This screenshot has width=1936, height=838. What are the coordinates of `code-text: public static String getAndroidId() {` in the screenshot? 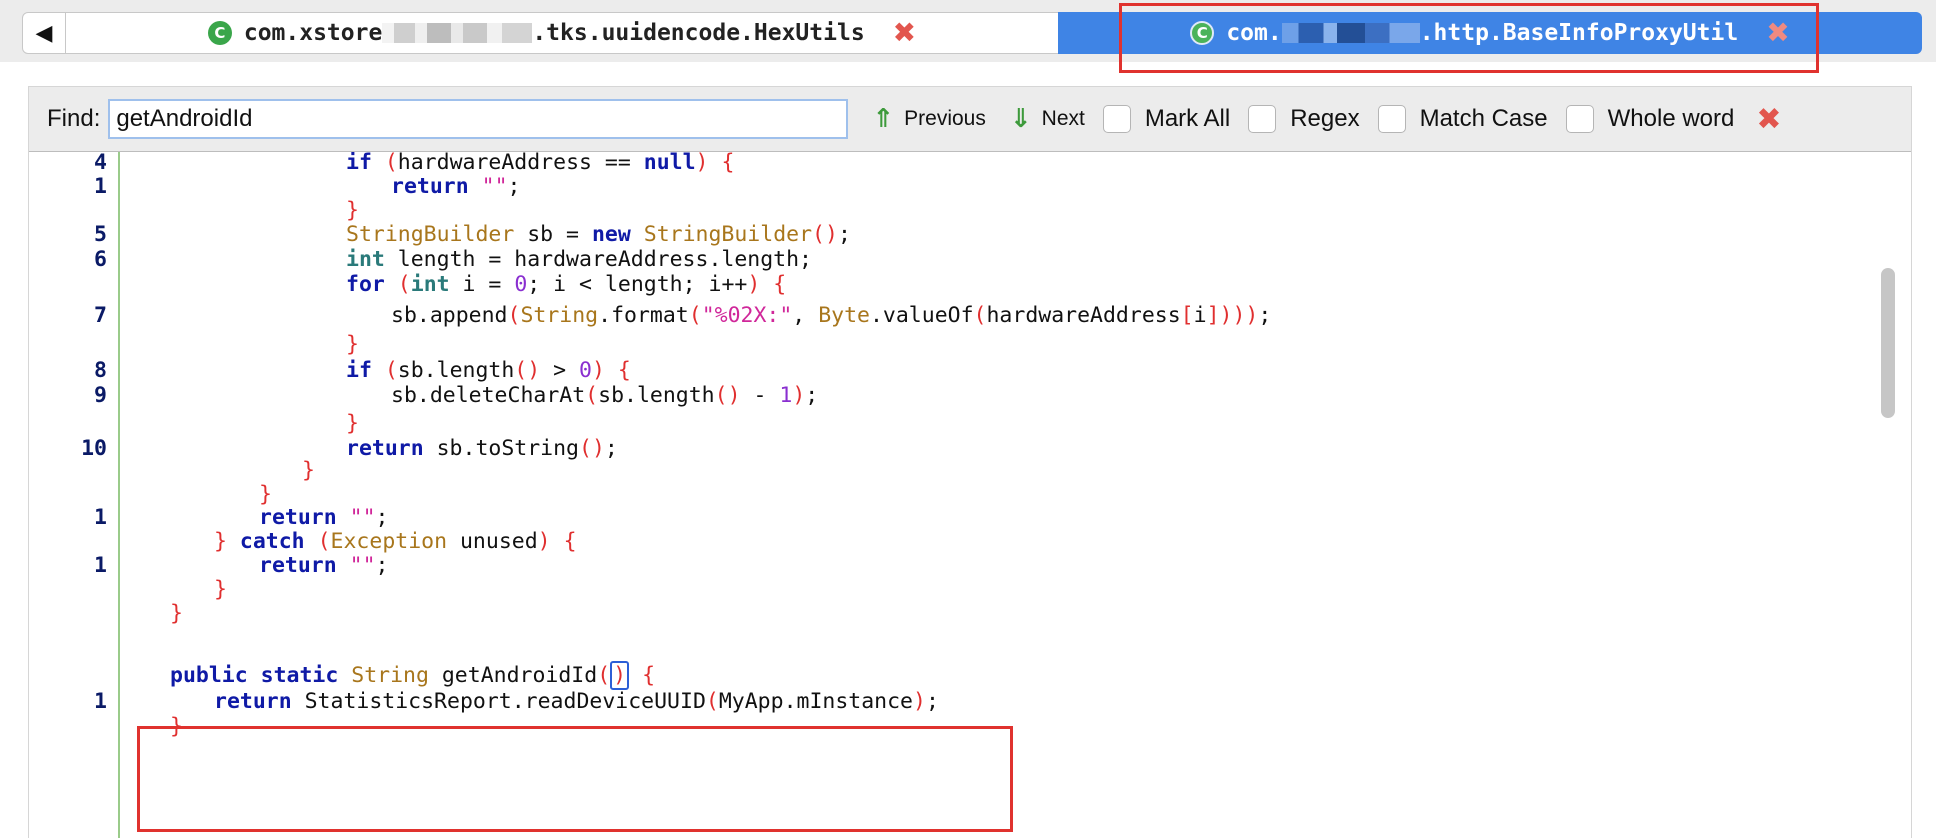 It's located at (413, 675).